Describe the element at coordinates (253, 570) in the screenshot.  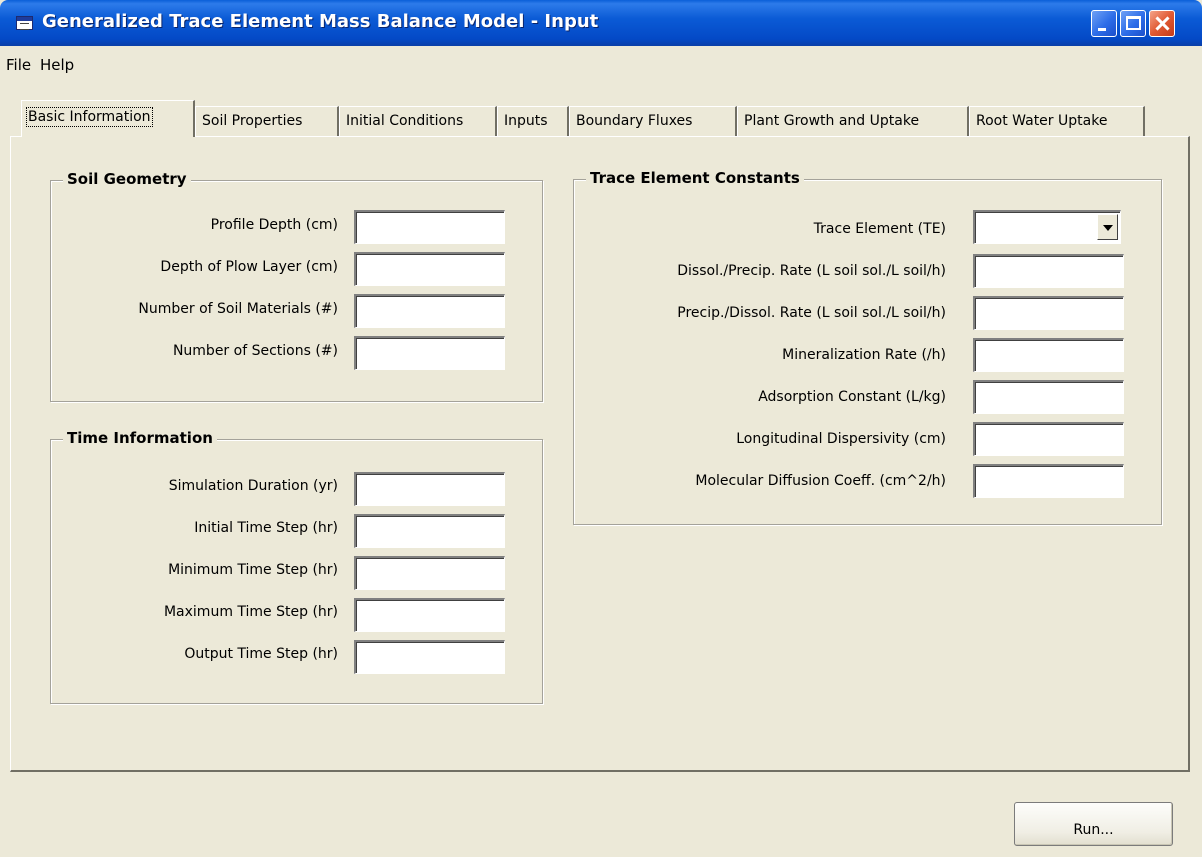
I see `minimum-time-step-label: Minimum Time Step (hr)` at that location.